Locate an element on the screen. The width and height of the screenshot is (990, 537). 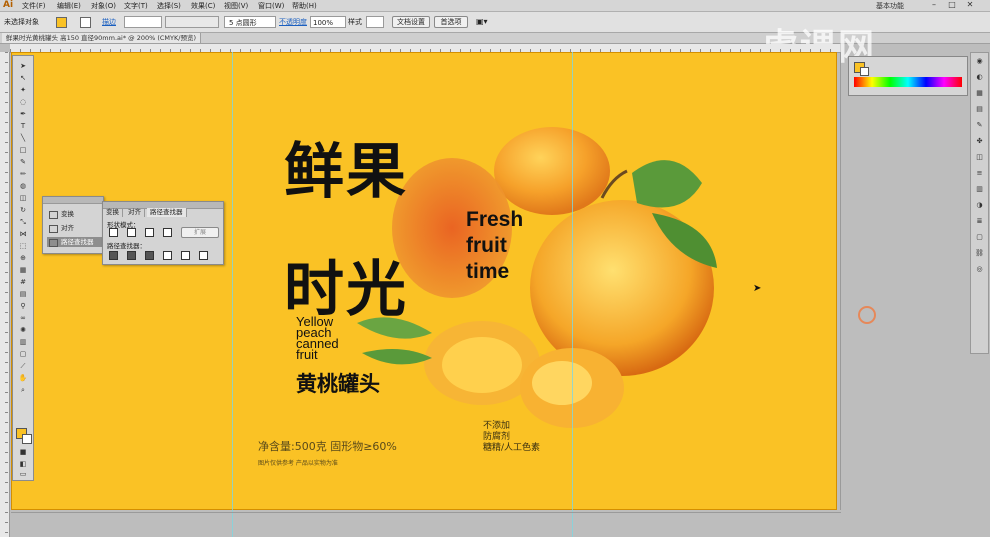
swatches-icon: ▤ is located at coordinates (979, 109).